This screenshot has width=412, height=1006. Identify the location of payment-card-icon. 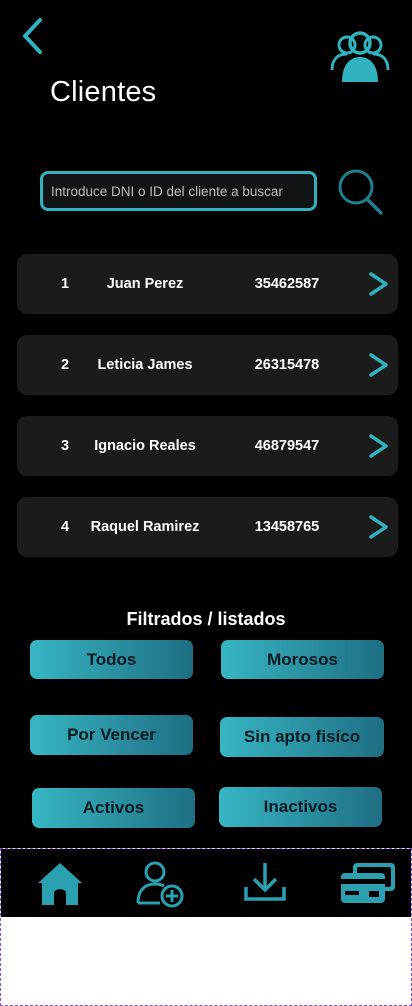
(368, 883).